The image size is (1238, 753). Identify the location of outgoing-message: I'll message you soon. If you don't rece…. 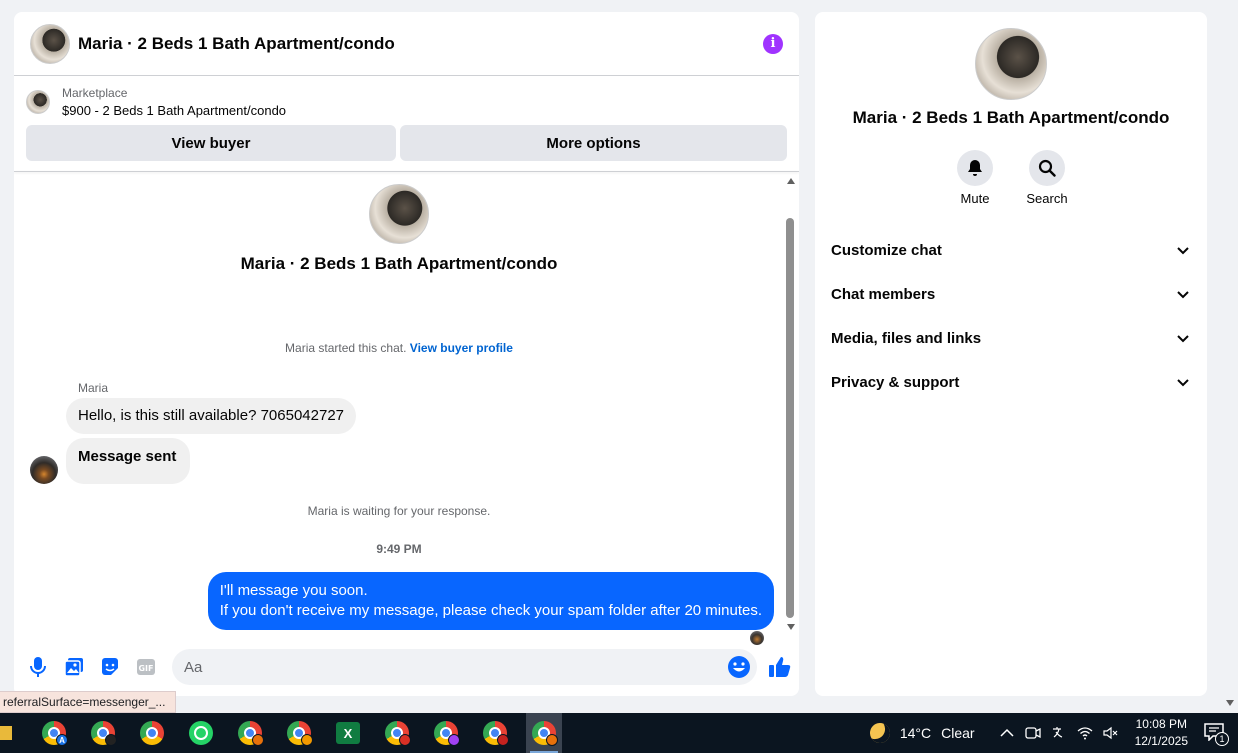
(490, 601).